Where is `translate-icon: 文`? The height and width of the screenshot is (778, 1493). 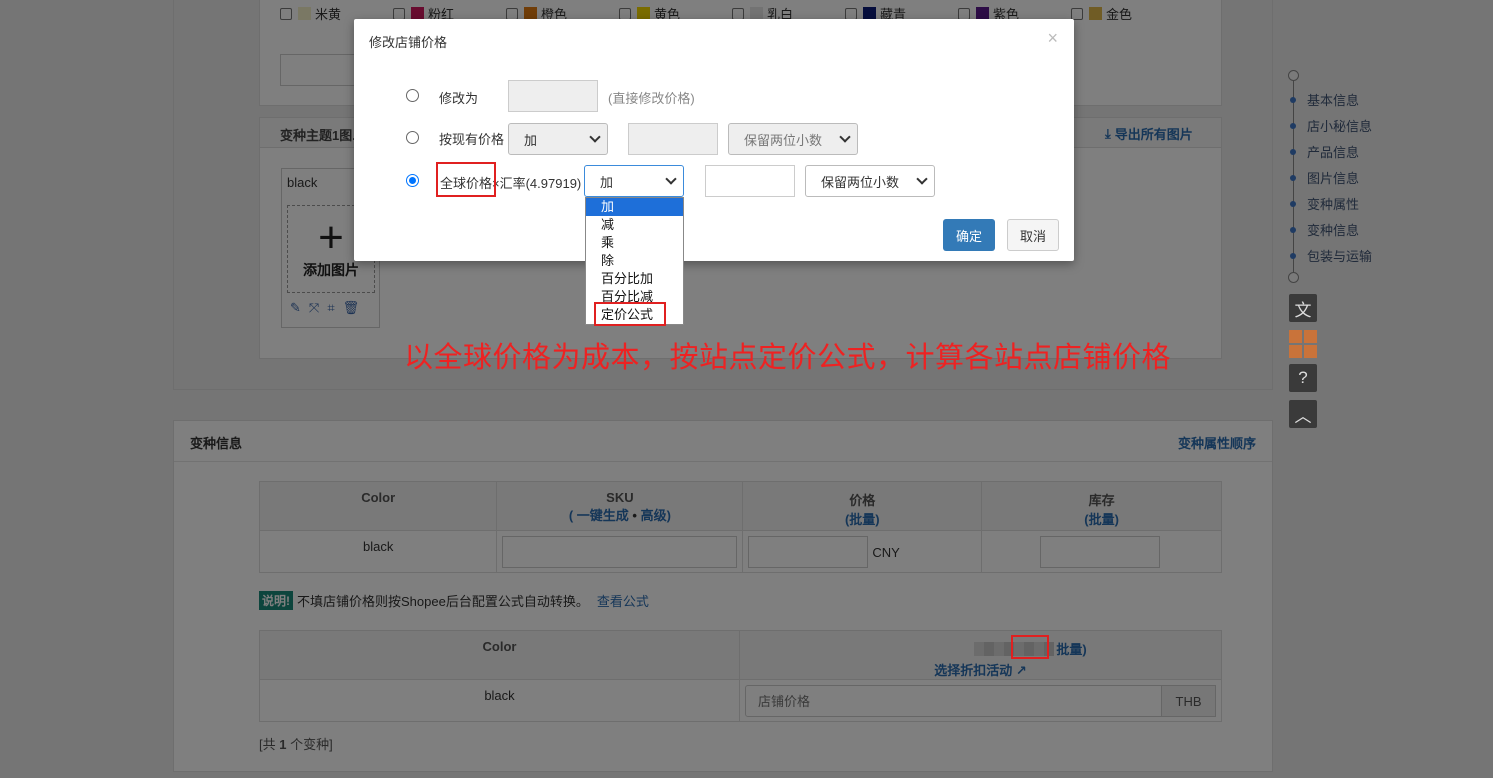 translate-icon: 文 is located at coordinates (1303, 308).